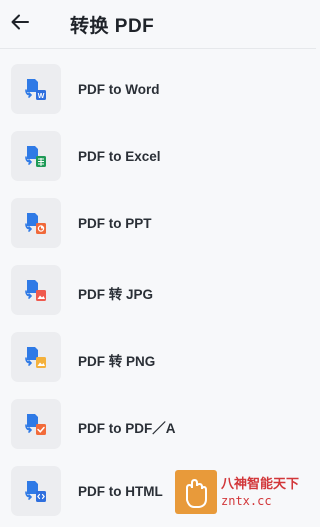 The image size is (320, 527). I want to click on watermark-logo, so click(196, 492).